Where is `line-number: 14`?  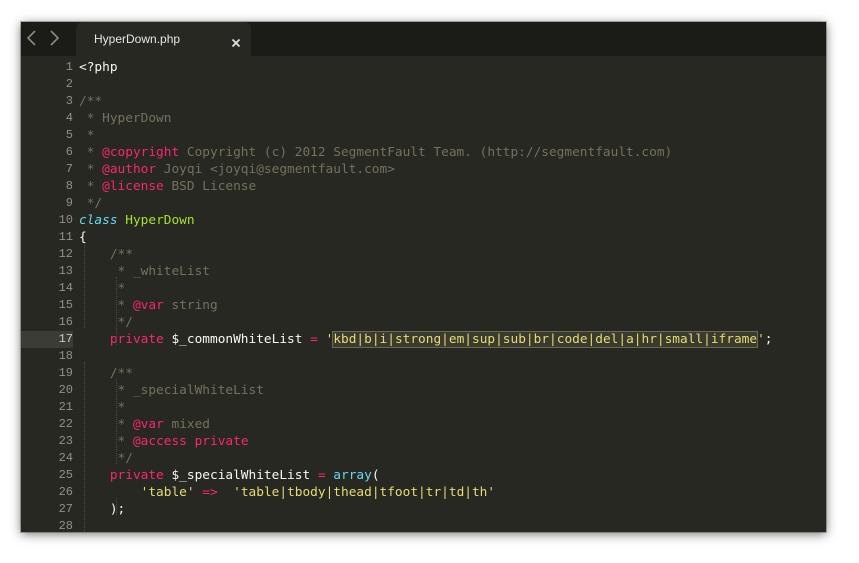 line-number: 14 is located at coordinates (65, 288).